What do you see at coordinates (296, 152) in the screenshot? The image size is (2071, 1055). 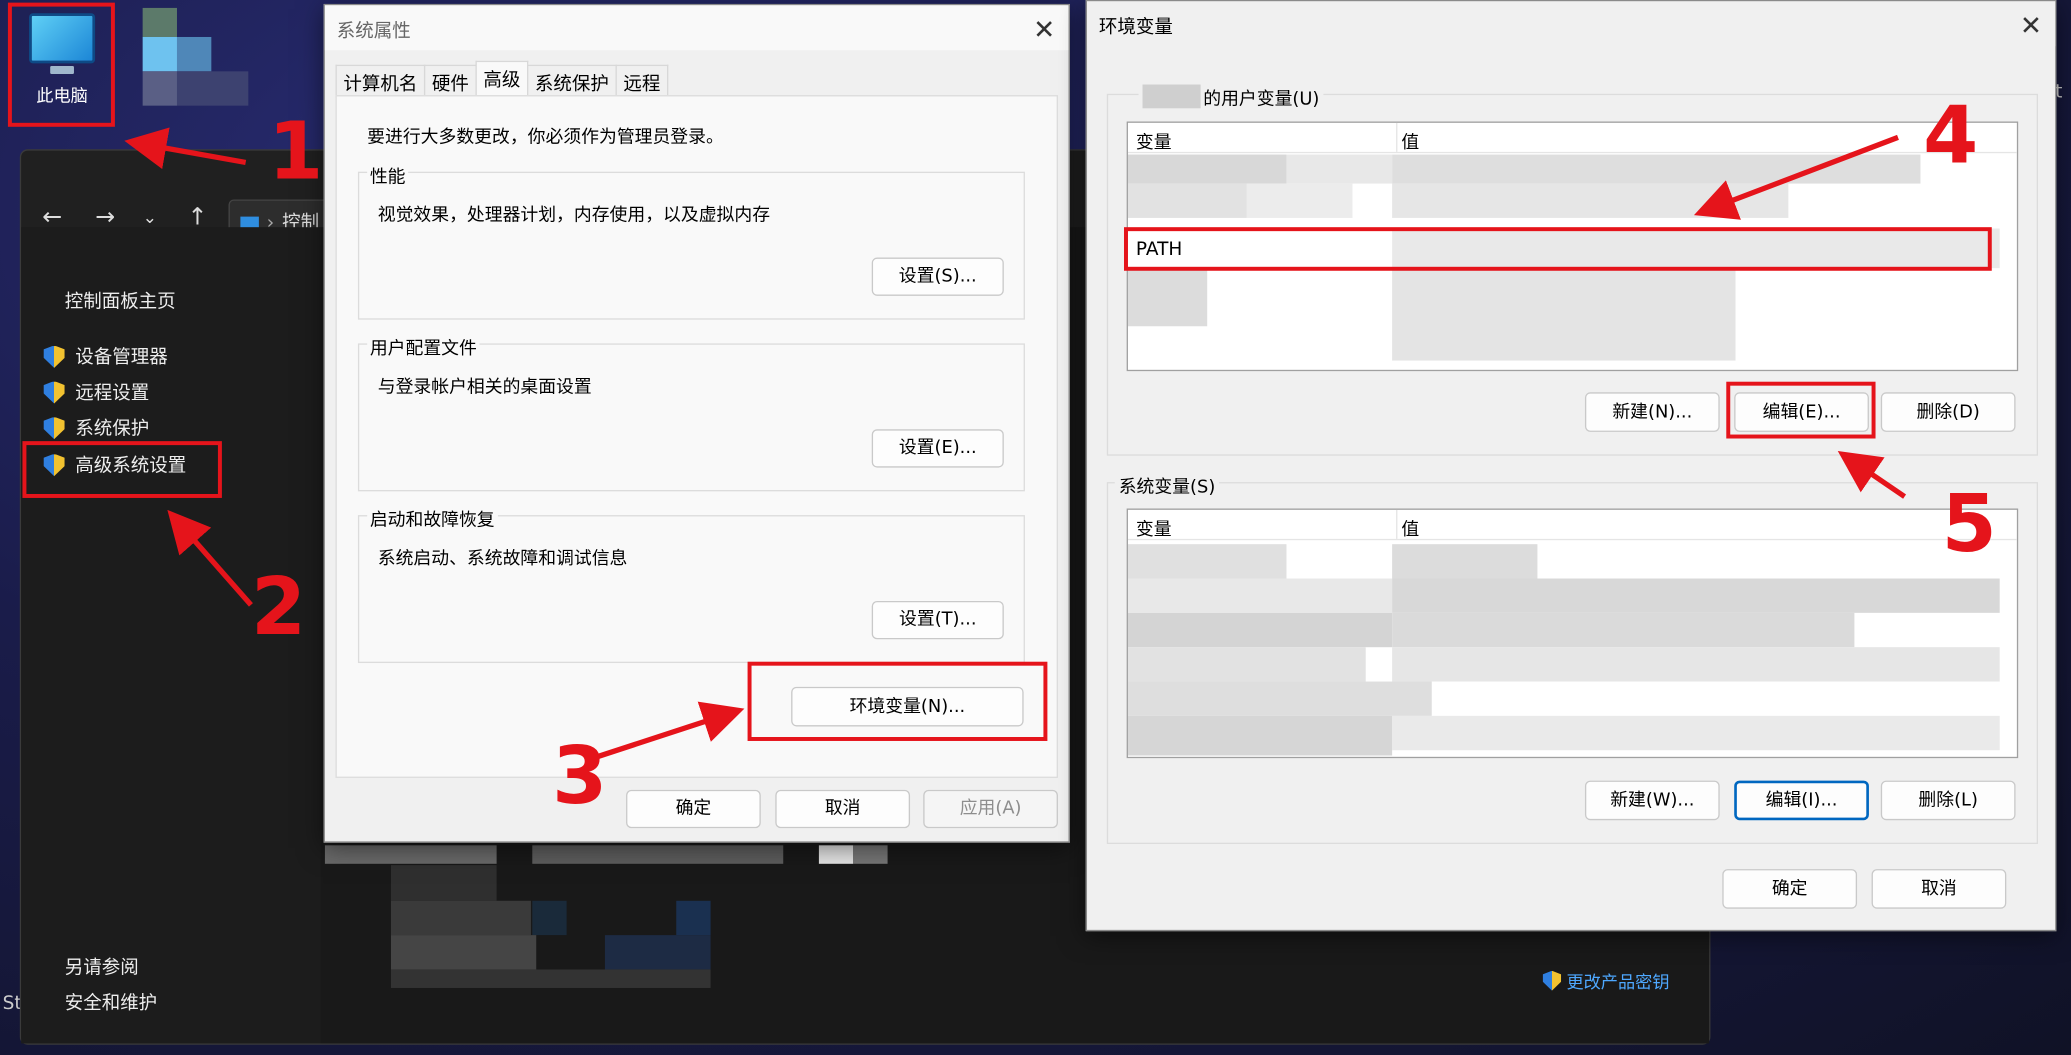 I see `annotation-number-1: 1` at bounding box center [296, 152].